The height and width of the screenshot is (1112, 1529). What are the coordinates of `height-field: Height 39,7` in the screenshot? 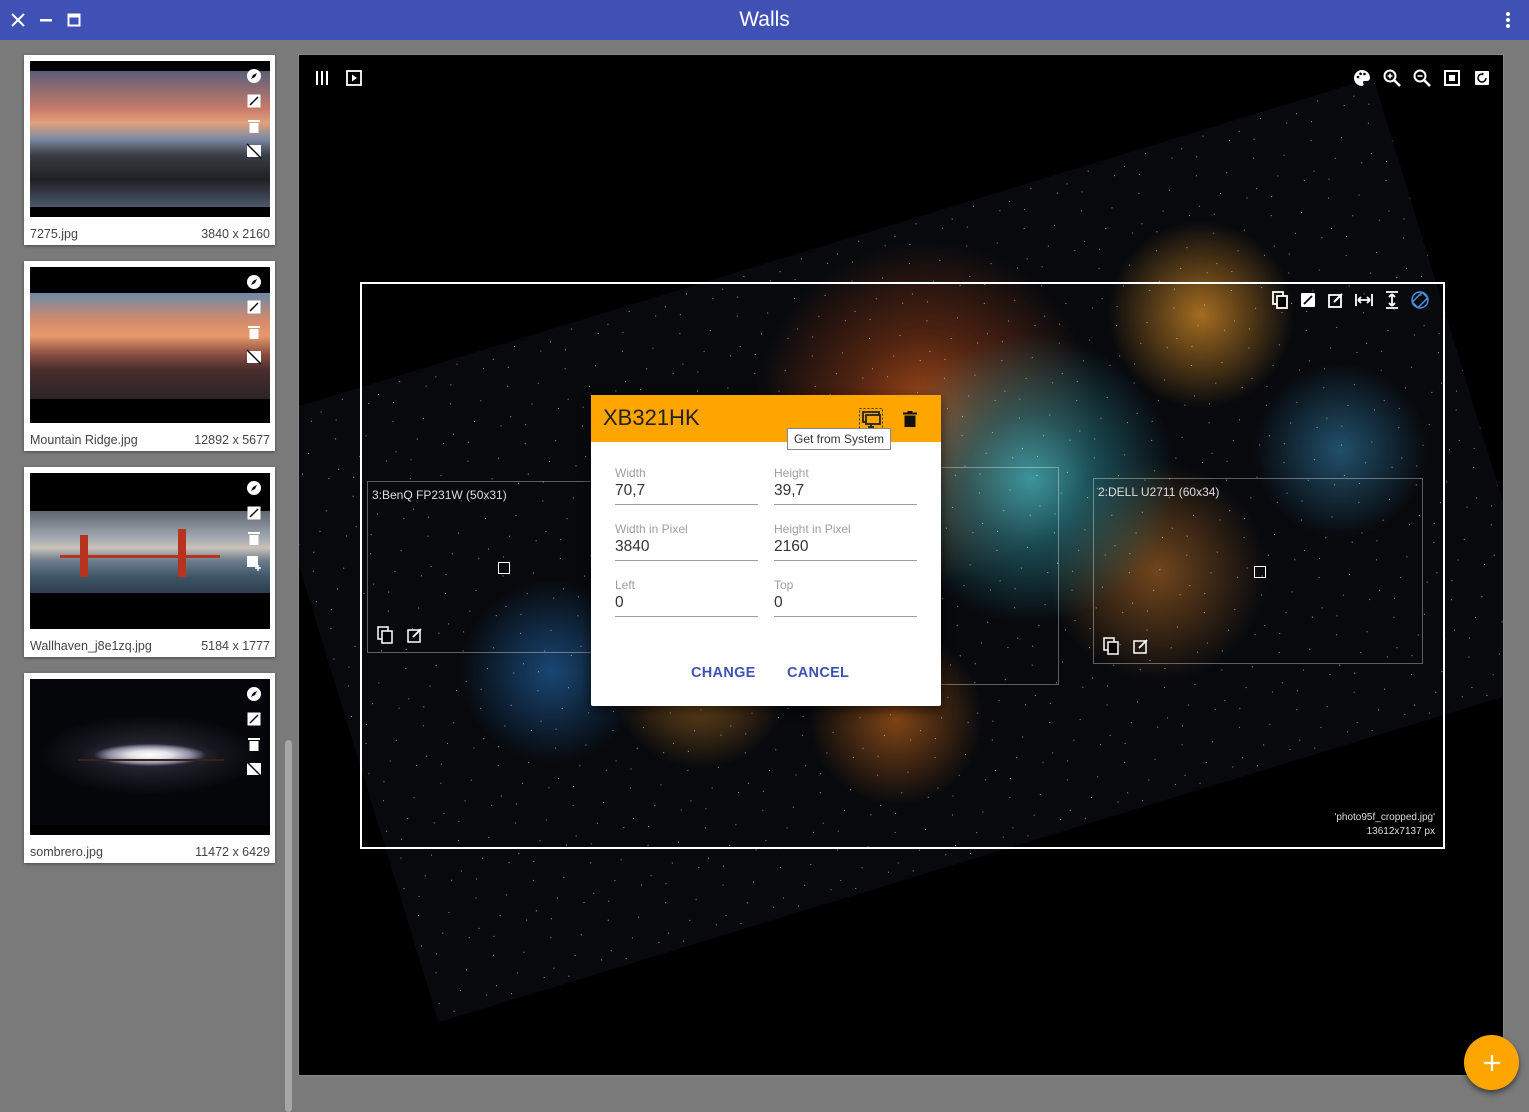 It's located at (845, 485).